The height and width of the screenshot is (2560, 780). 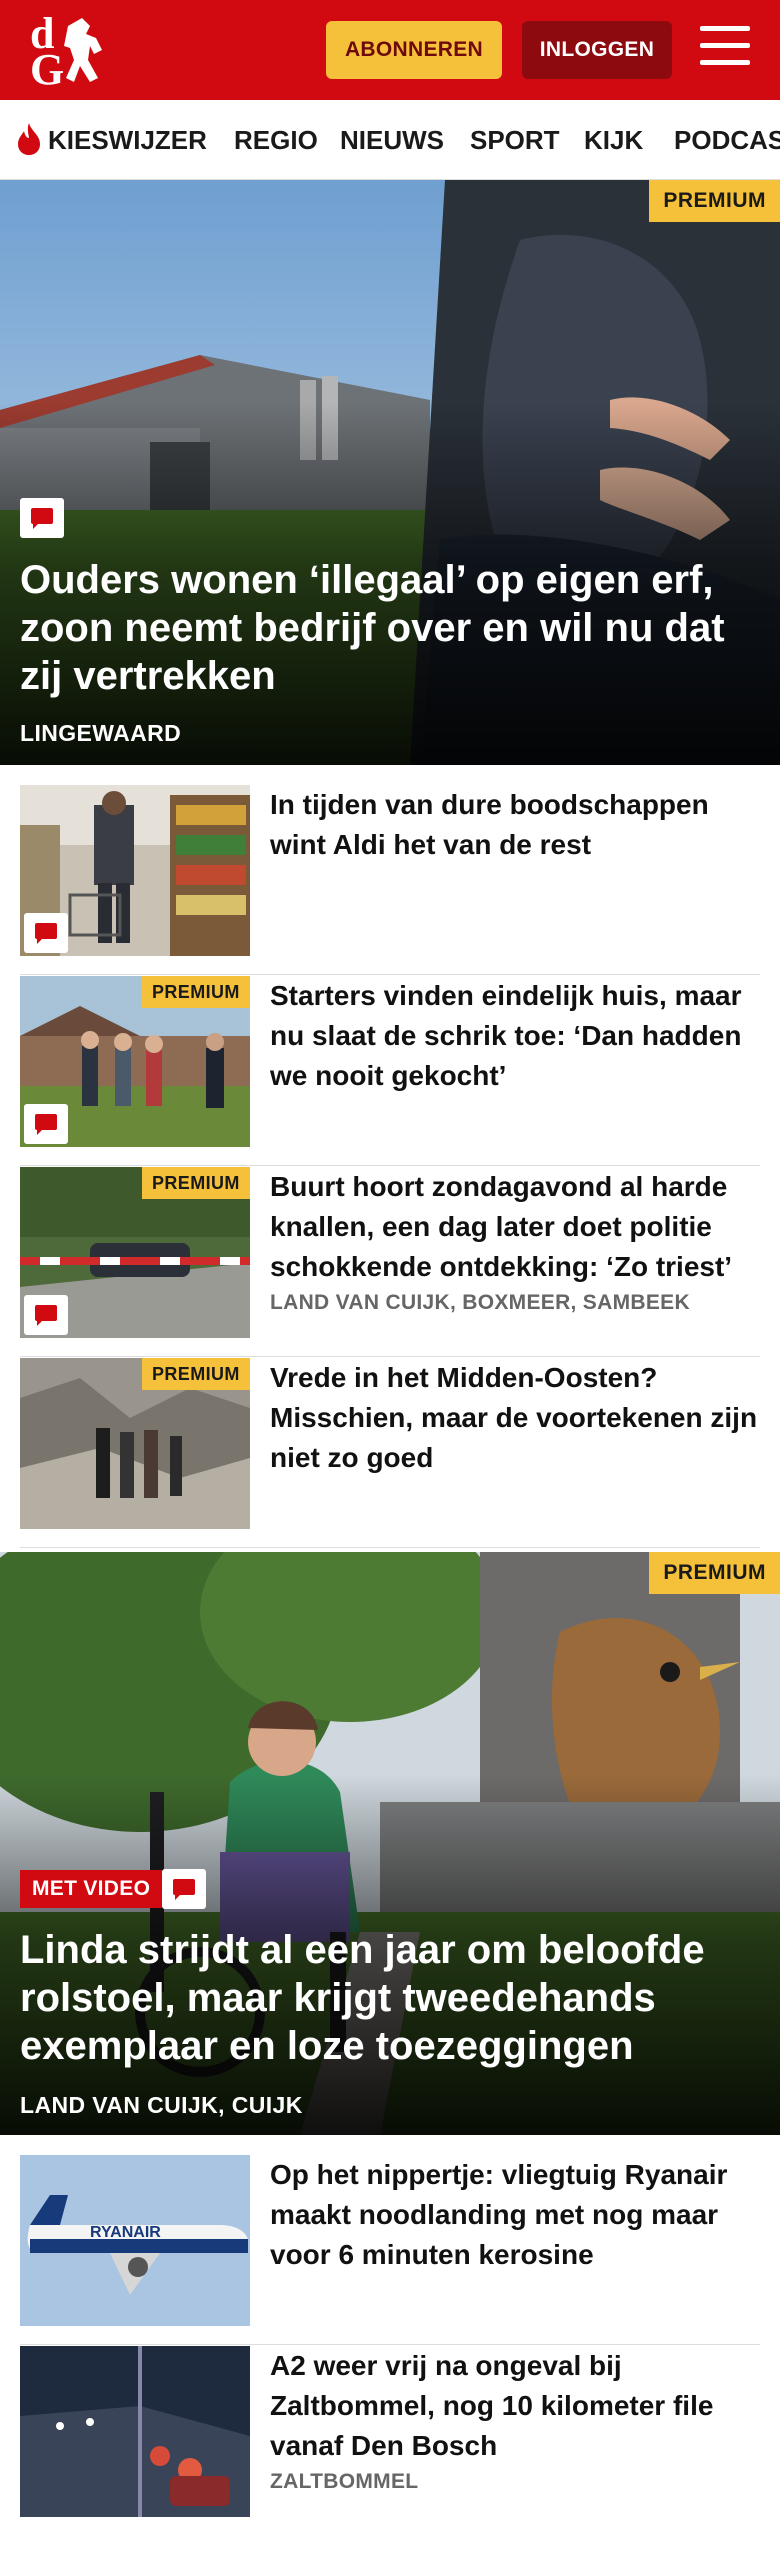 What do you see at coordinates (101, 733) in the screenshot?
I see `hero-location: LINGEWAARD` at bounding box center [101, 733].